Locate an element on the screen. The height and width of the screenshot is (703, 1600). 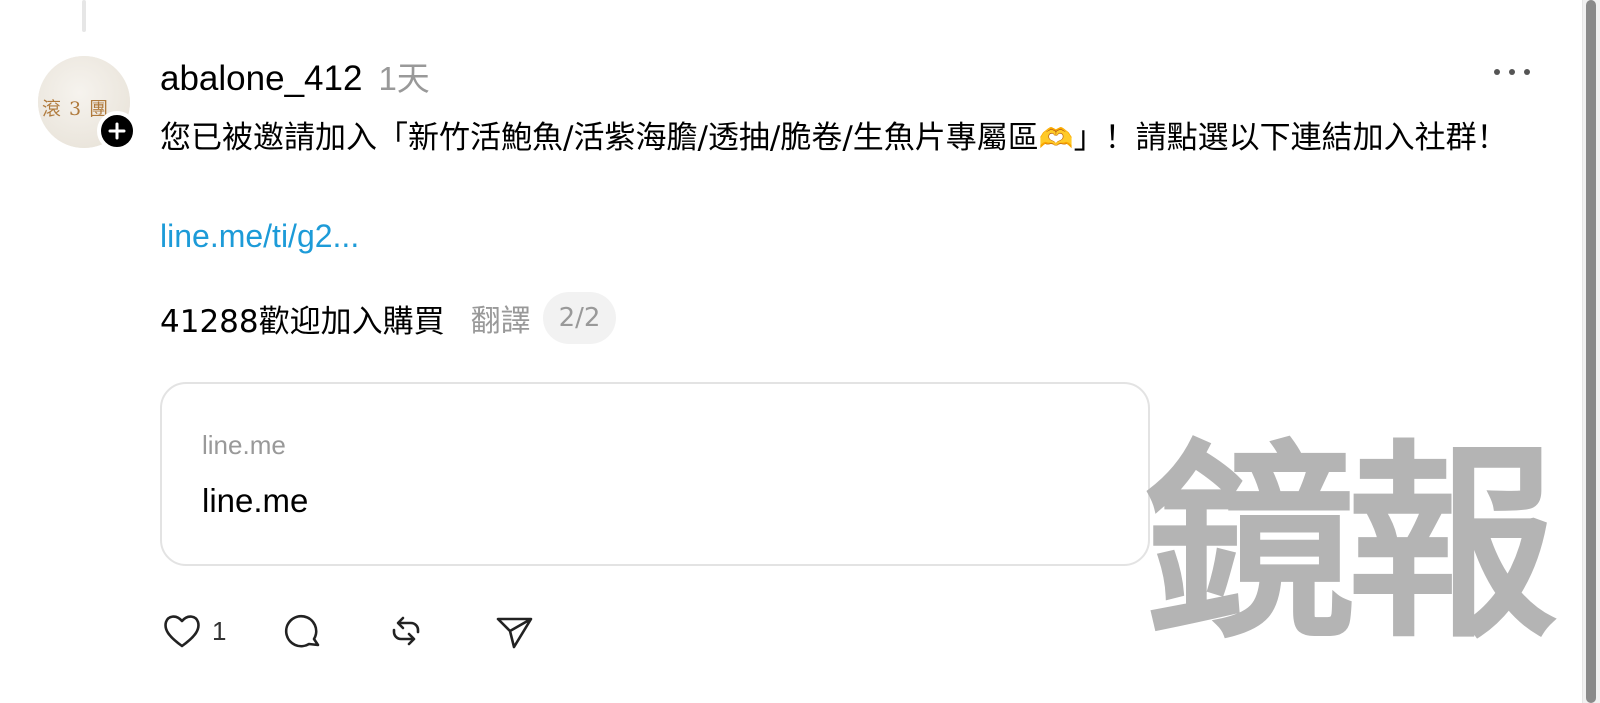
comment-icon is located at coordinates (302, 631).